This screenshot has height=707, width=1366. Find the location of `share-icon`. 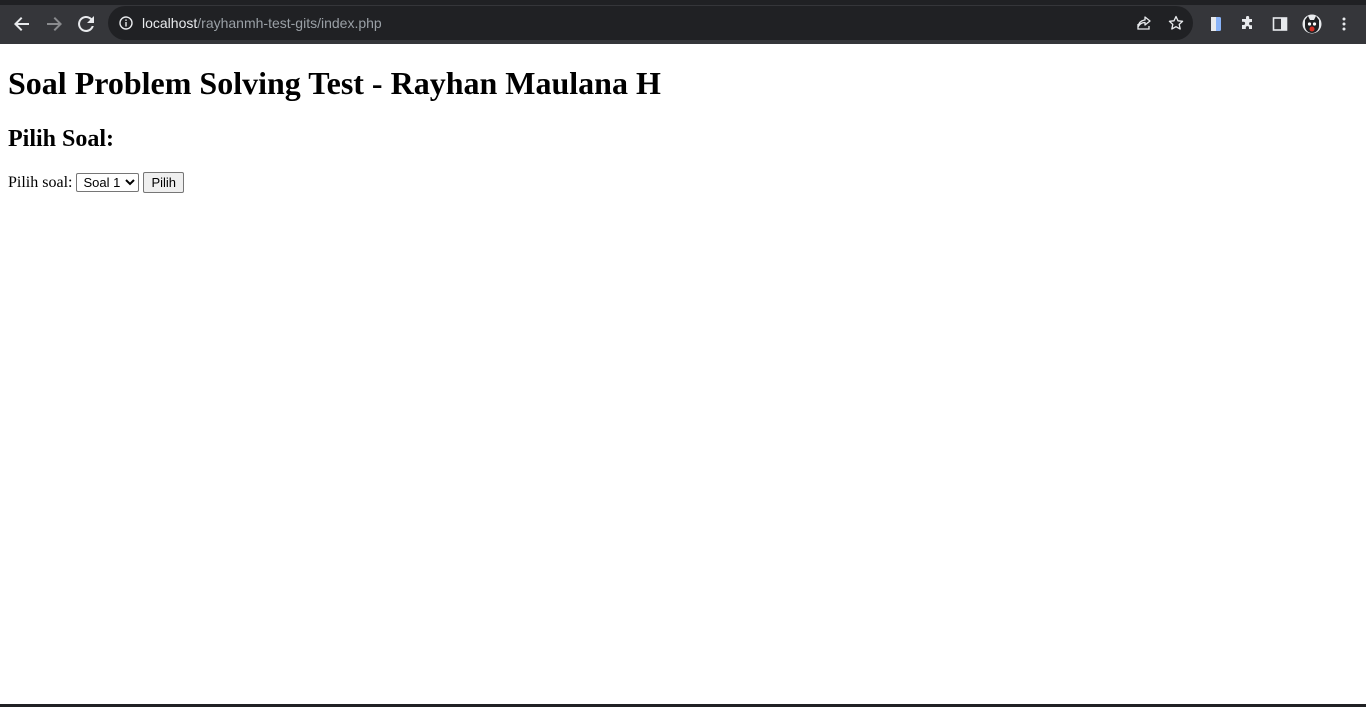

share-icon is located at coordinates (1144, 23).